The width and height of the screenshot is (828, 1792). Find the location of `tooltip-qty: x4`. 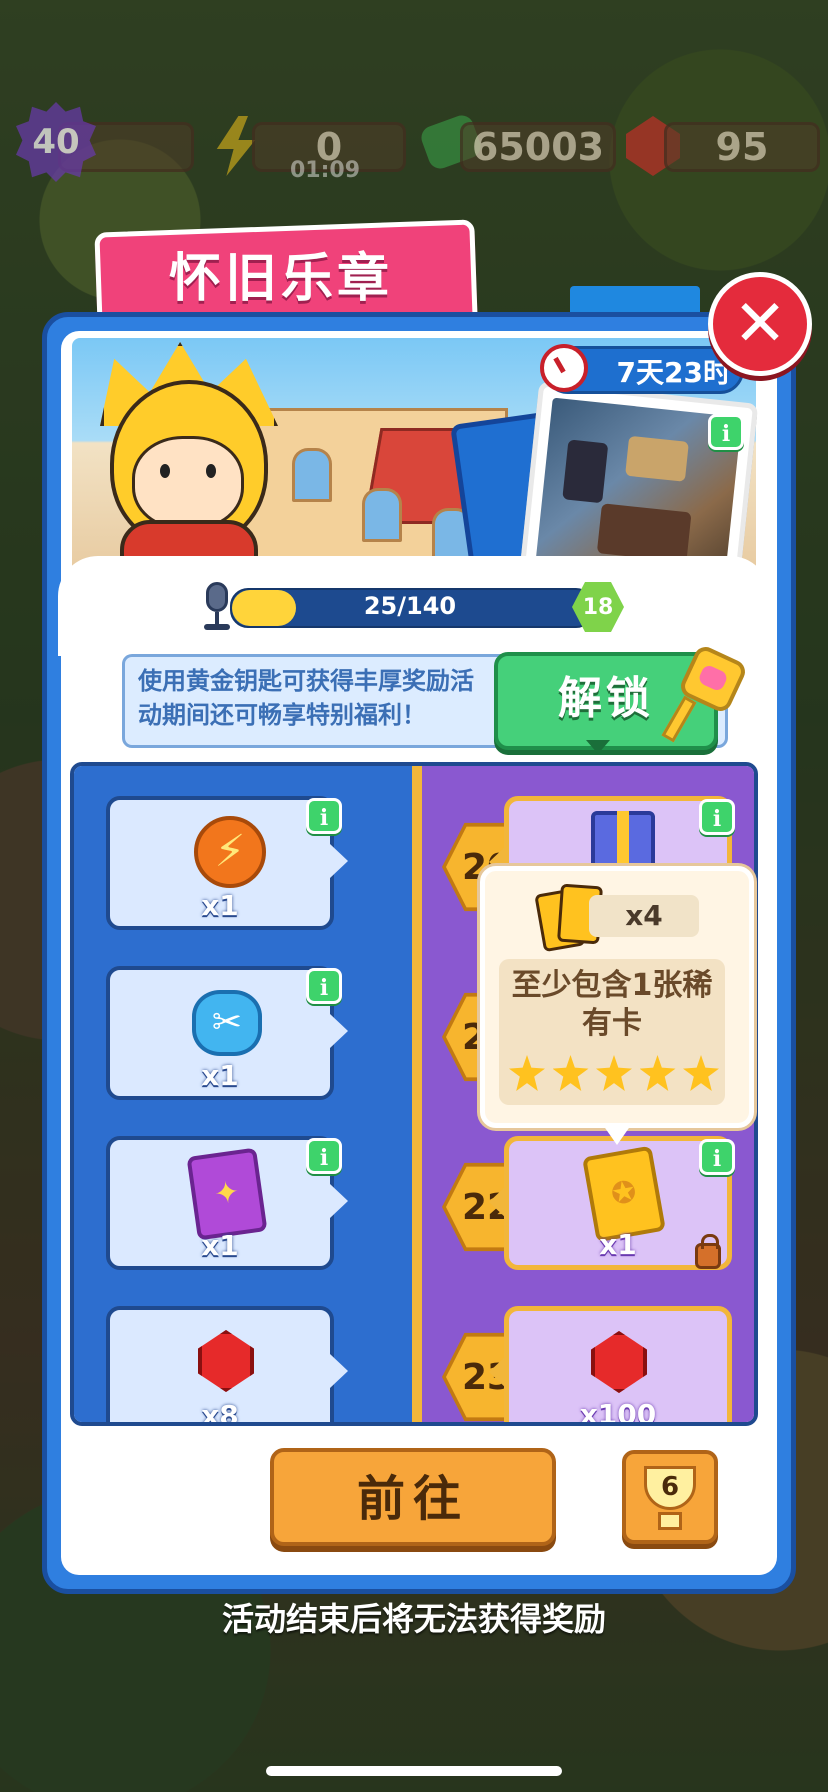

tooltip-qty: x4 is located at coordinates (644, 916).